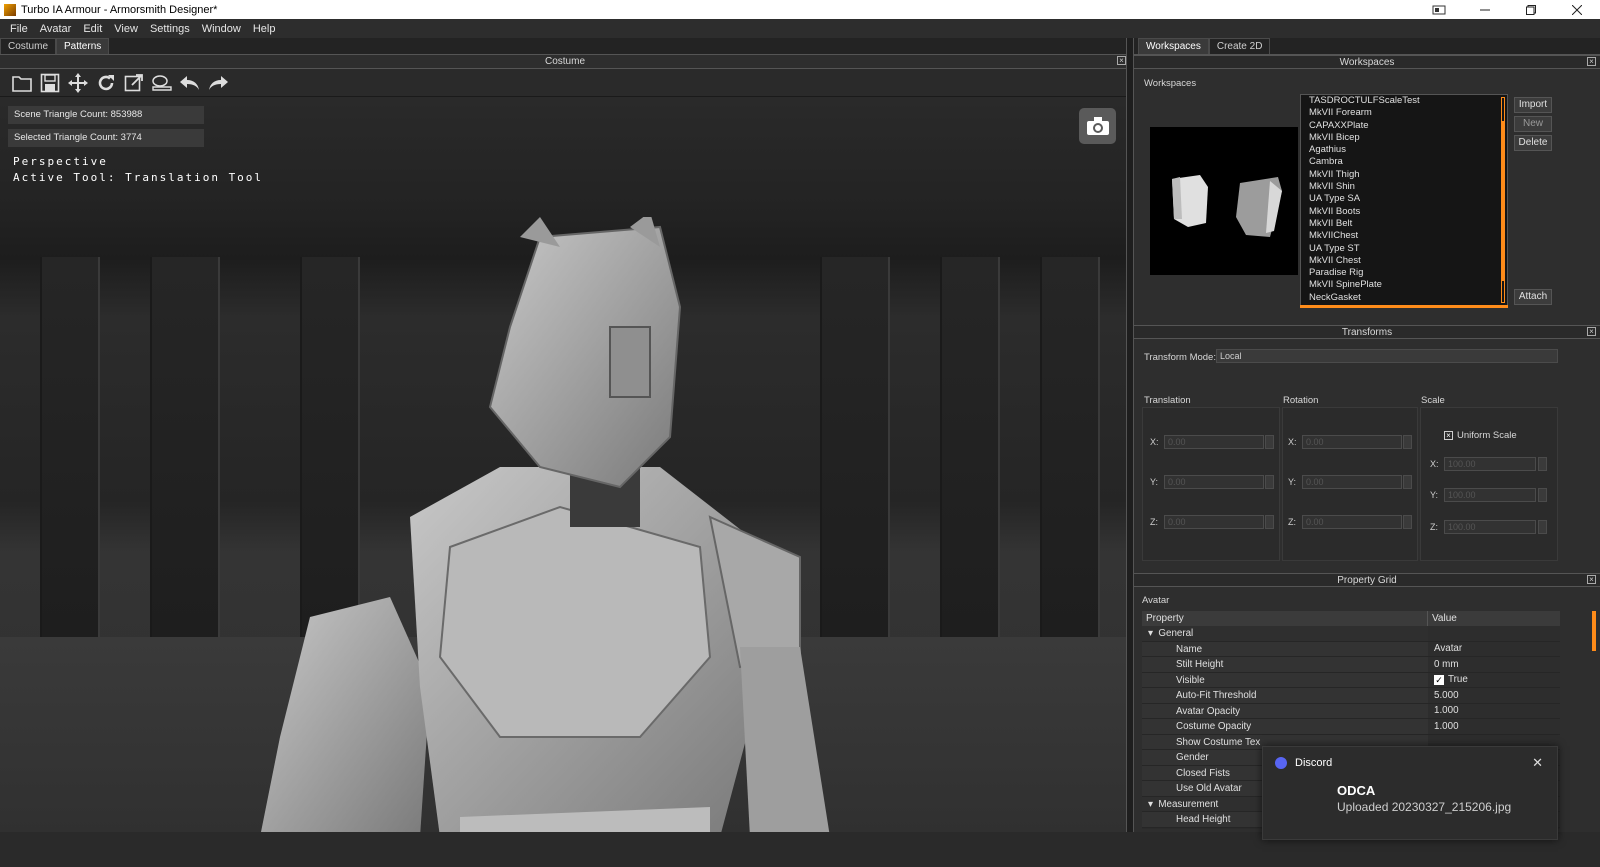 The width and height of the screenshot is (1600, 867). What do you see at coordinates (1448, 435) in the screenshot?
I see `uniform-scale-checkbox: ×` at bounding box center [1448, 435].